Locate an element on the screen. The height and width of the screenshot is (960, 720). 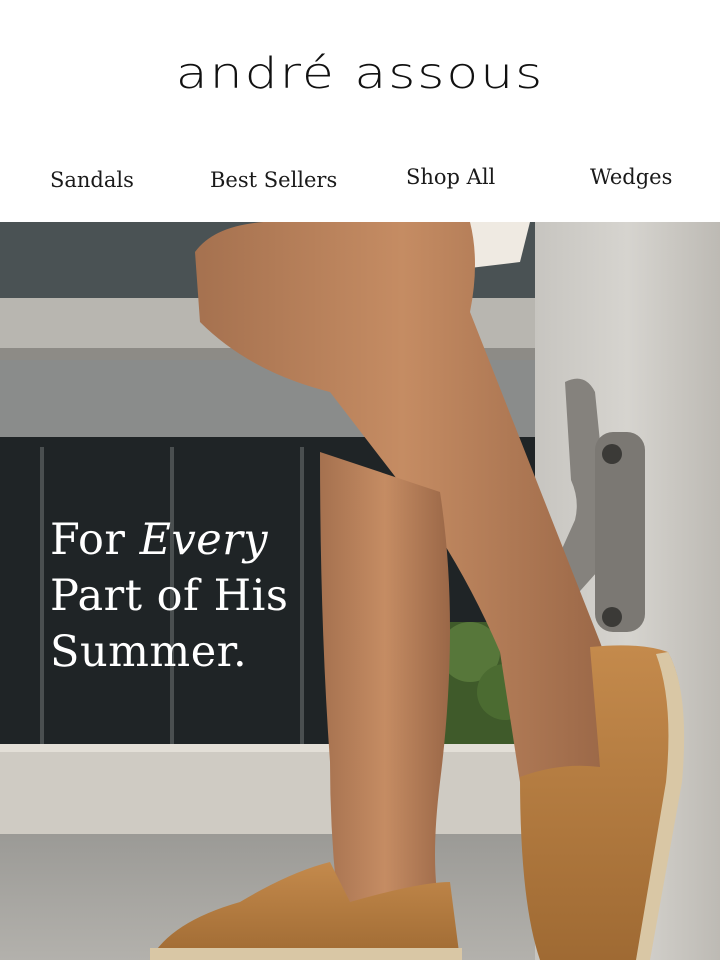
headline-line-2: Part of His is located at coordinates (169, 596).